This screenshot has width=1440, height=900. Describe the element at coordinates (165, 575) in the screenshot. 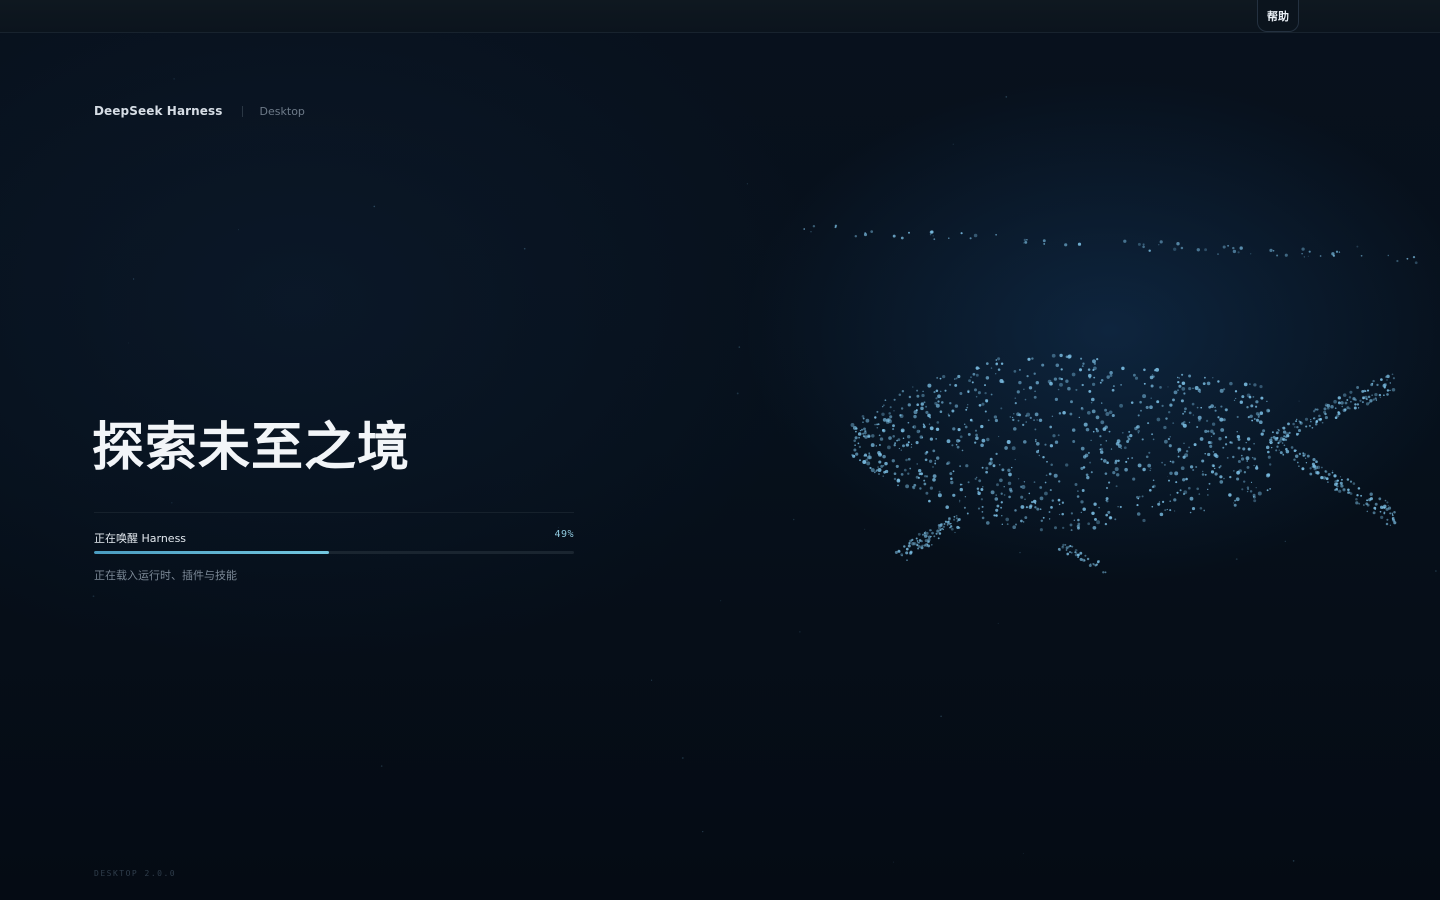

I see `status-detail: 正在载入运行时、插件与技能` at that location.